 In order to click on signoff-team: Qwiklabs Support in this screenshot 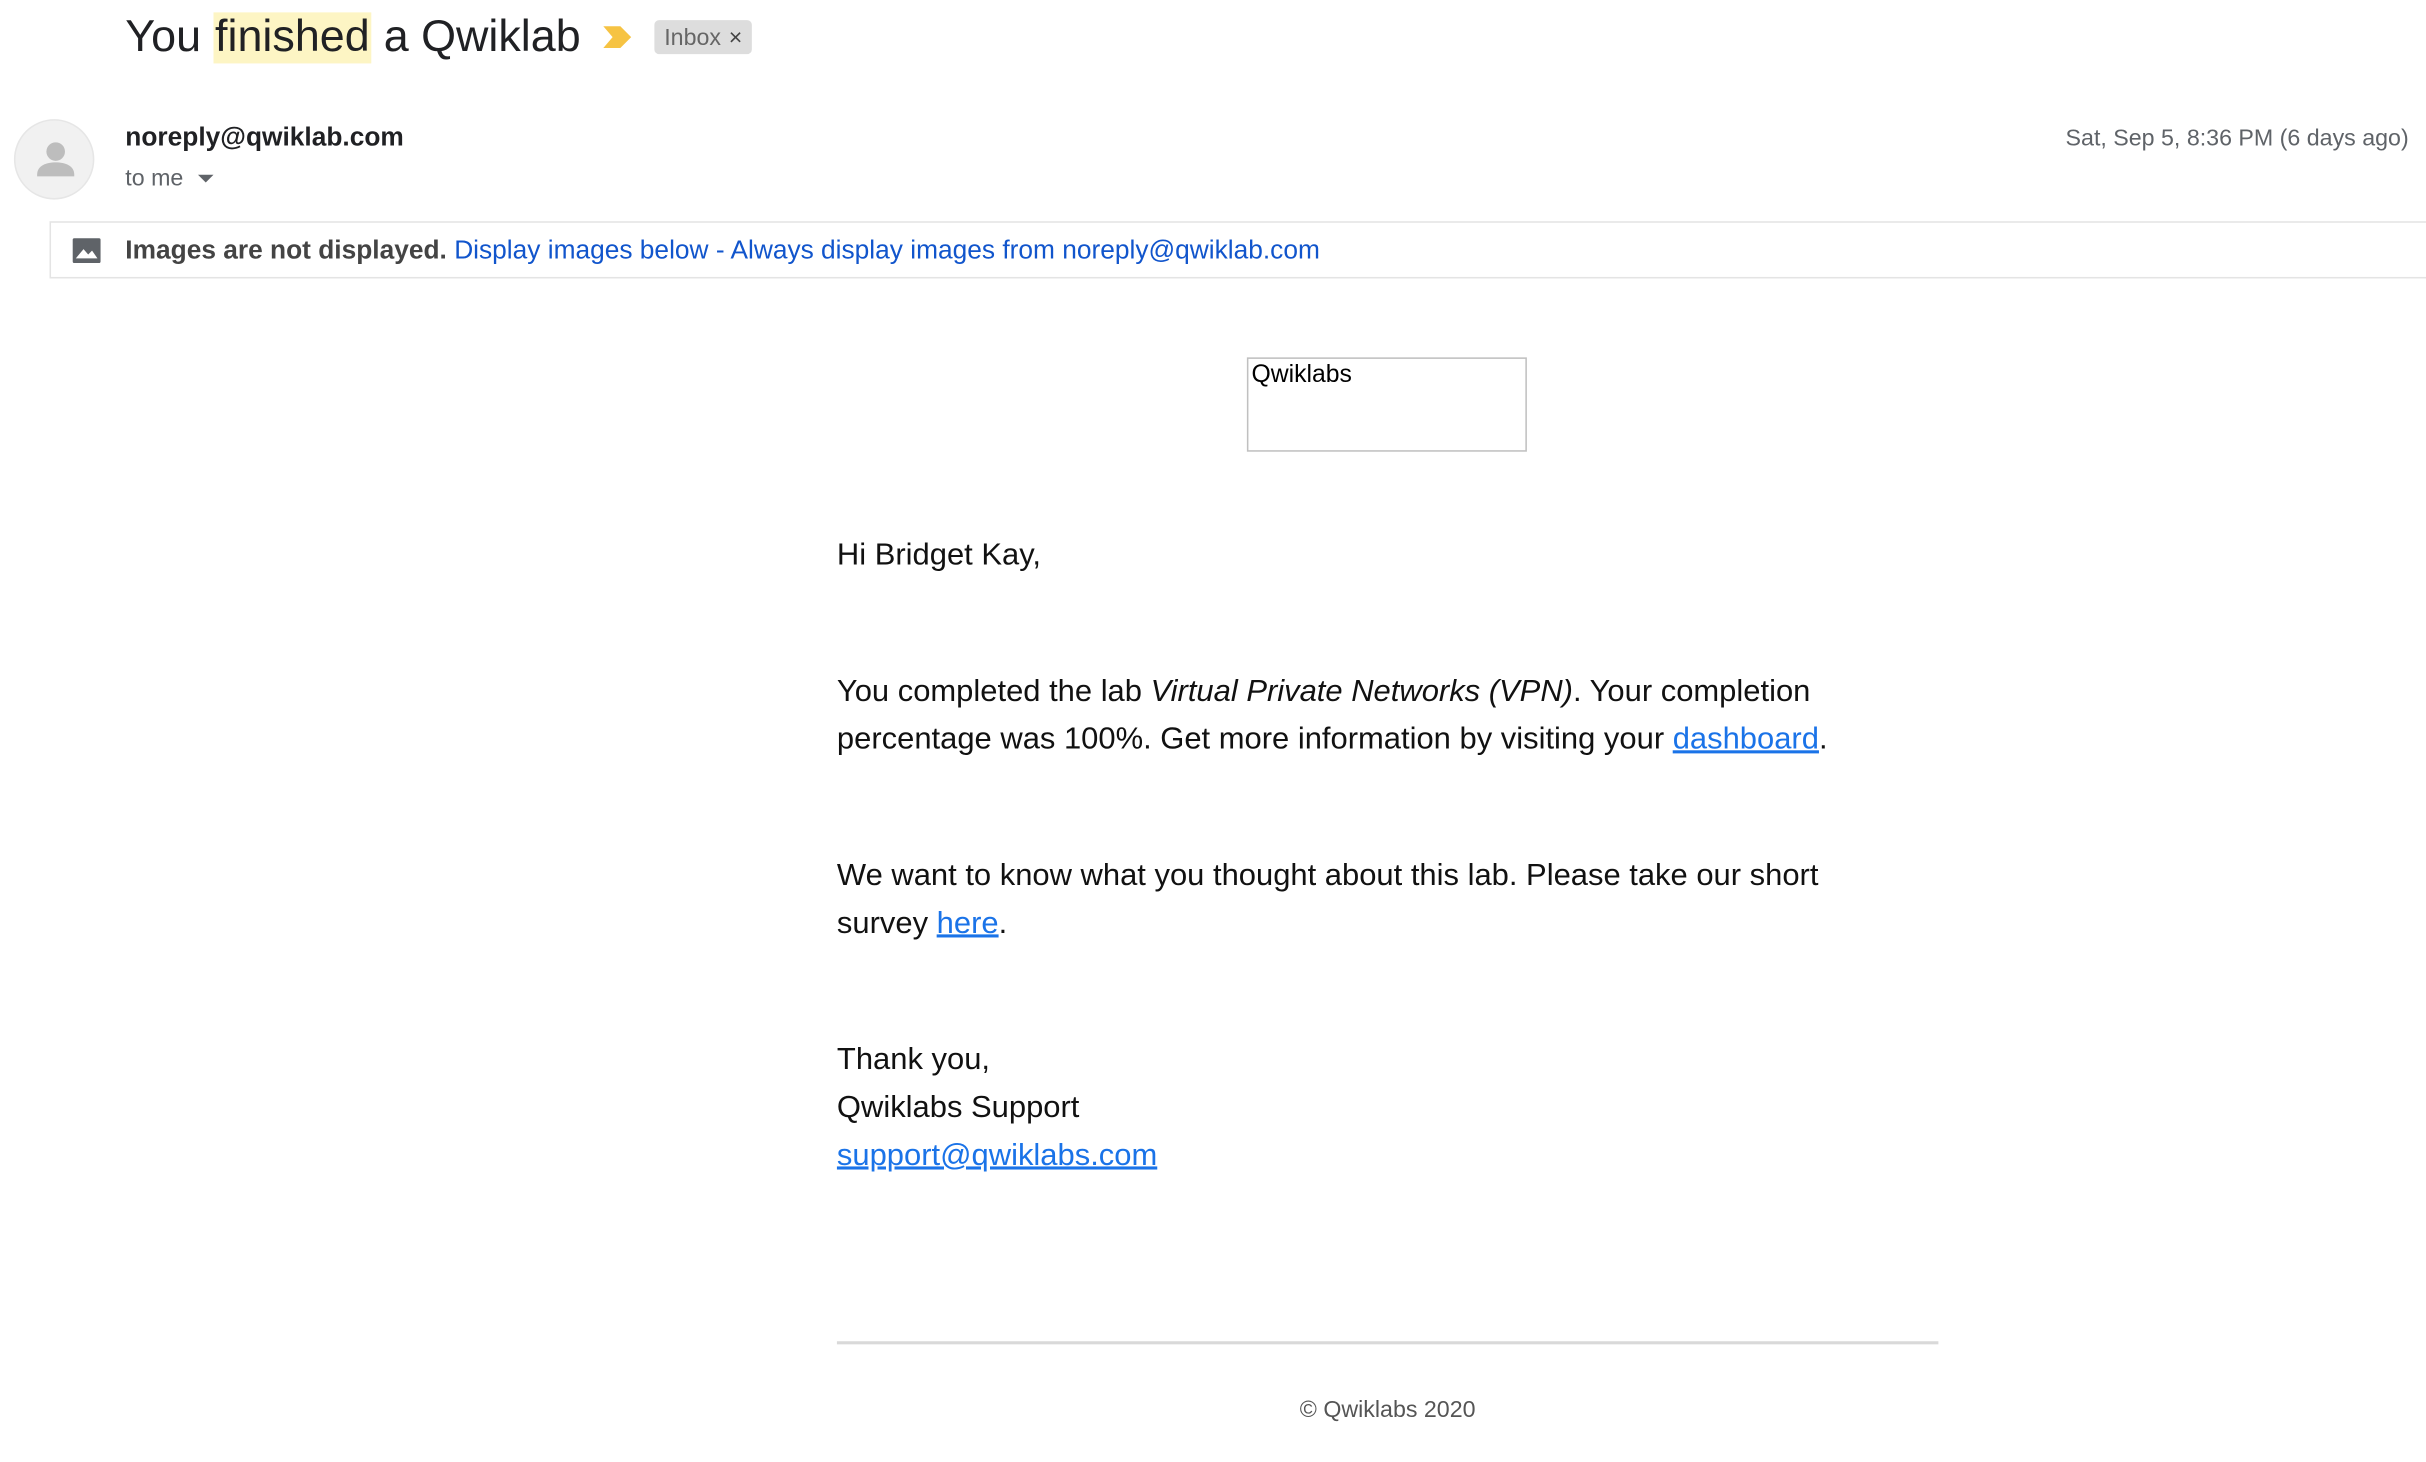, I will do `click(958, 1107)`.